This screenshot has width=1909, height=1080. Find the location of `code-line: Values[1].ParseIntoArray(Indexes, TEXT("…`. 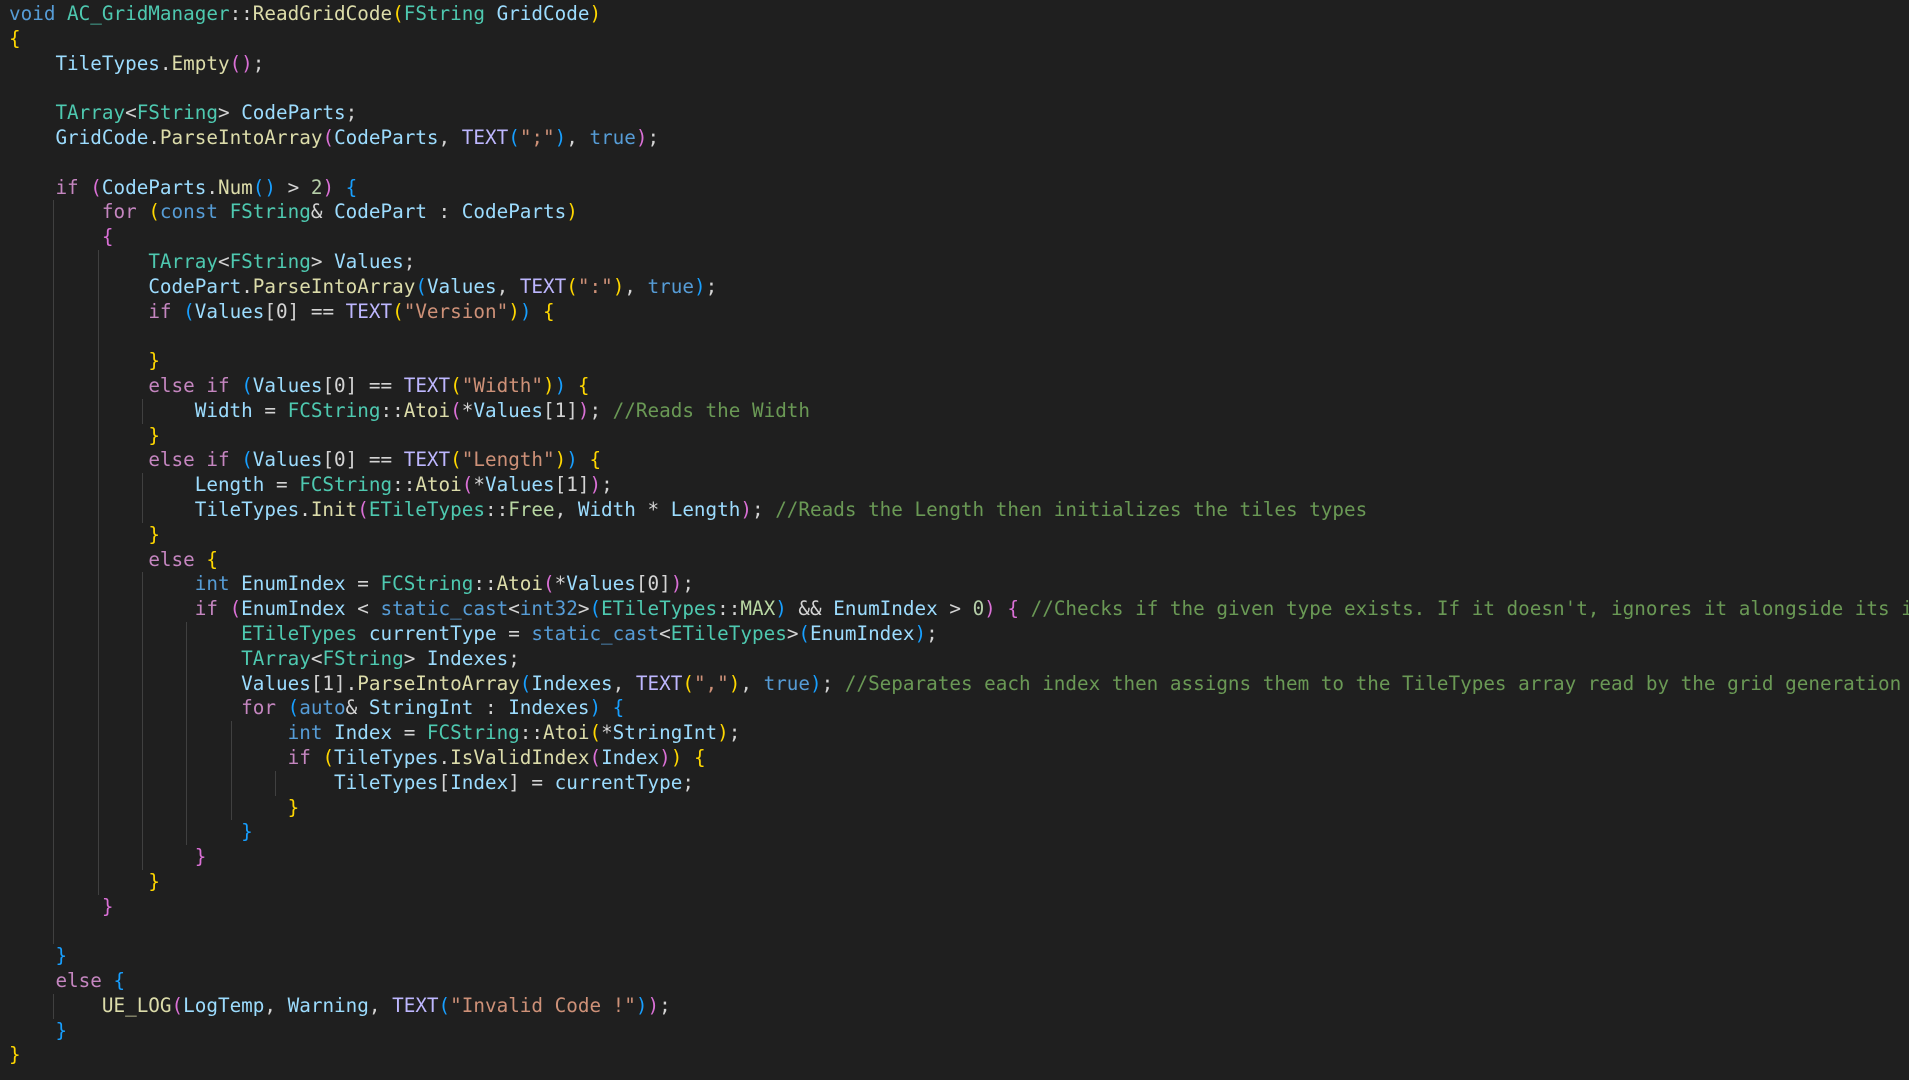

code-line: Values[1].ParseIntoArray(Indexes, TEXT("… is located at coordinates (959, 684).